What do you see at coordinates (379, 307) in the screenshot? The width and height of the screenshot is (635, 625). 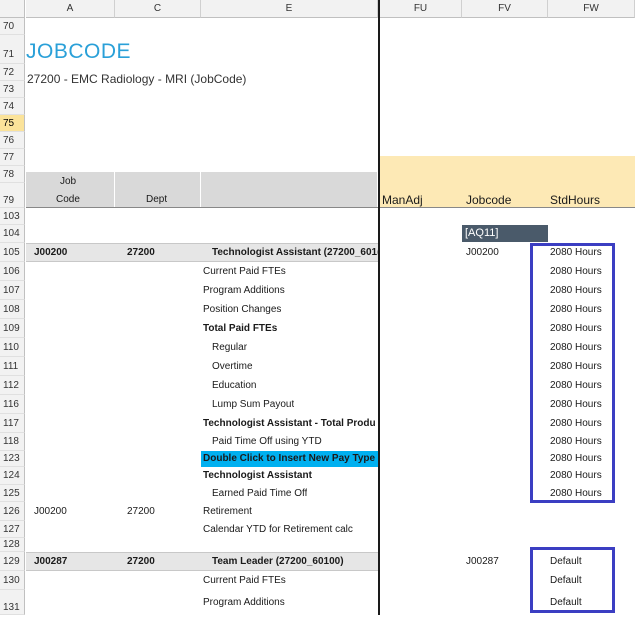 I see `freeze-pane-divider` at bounding box center [379, 307].